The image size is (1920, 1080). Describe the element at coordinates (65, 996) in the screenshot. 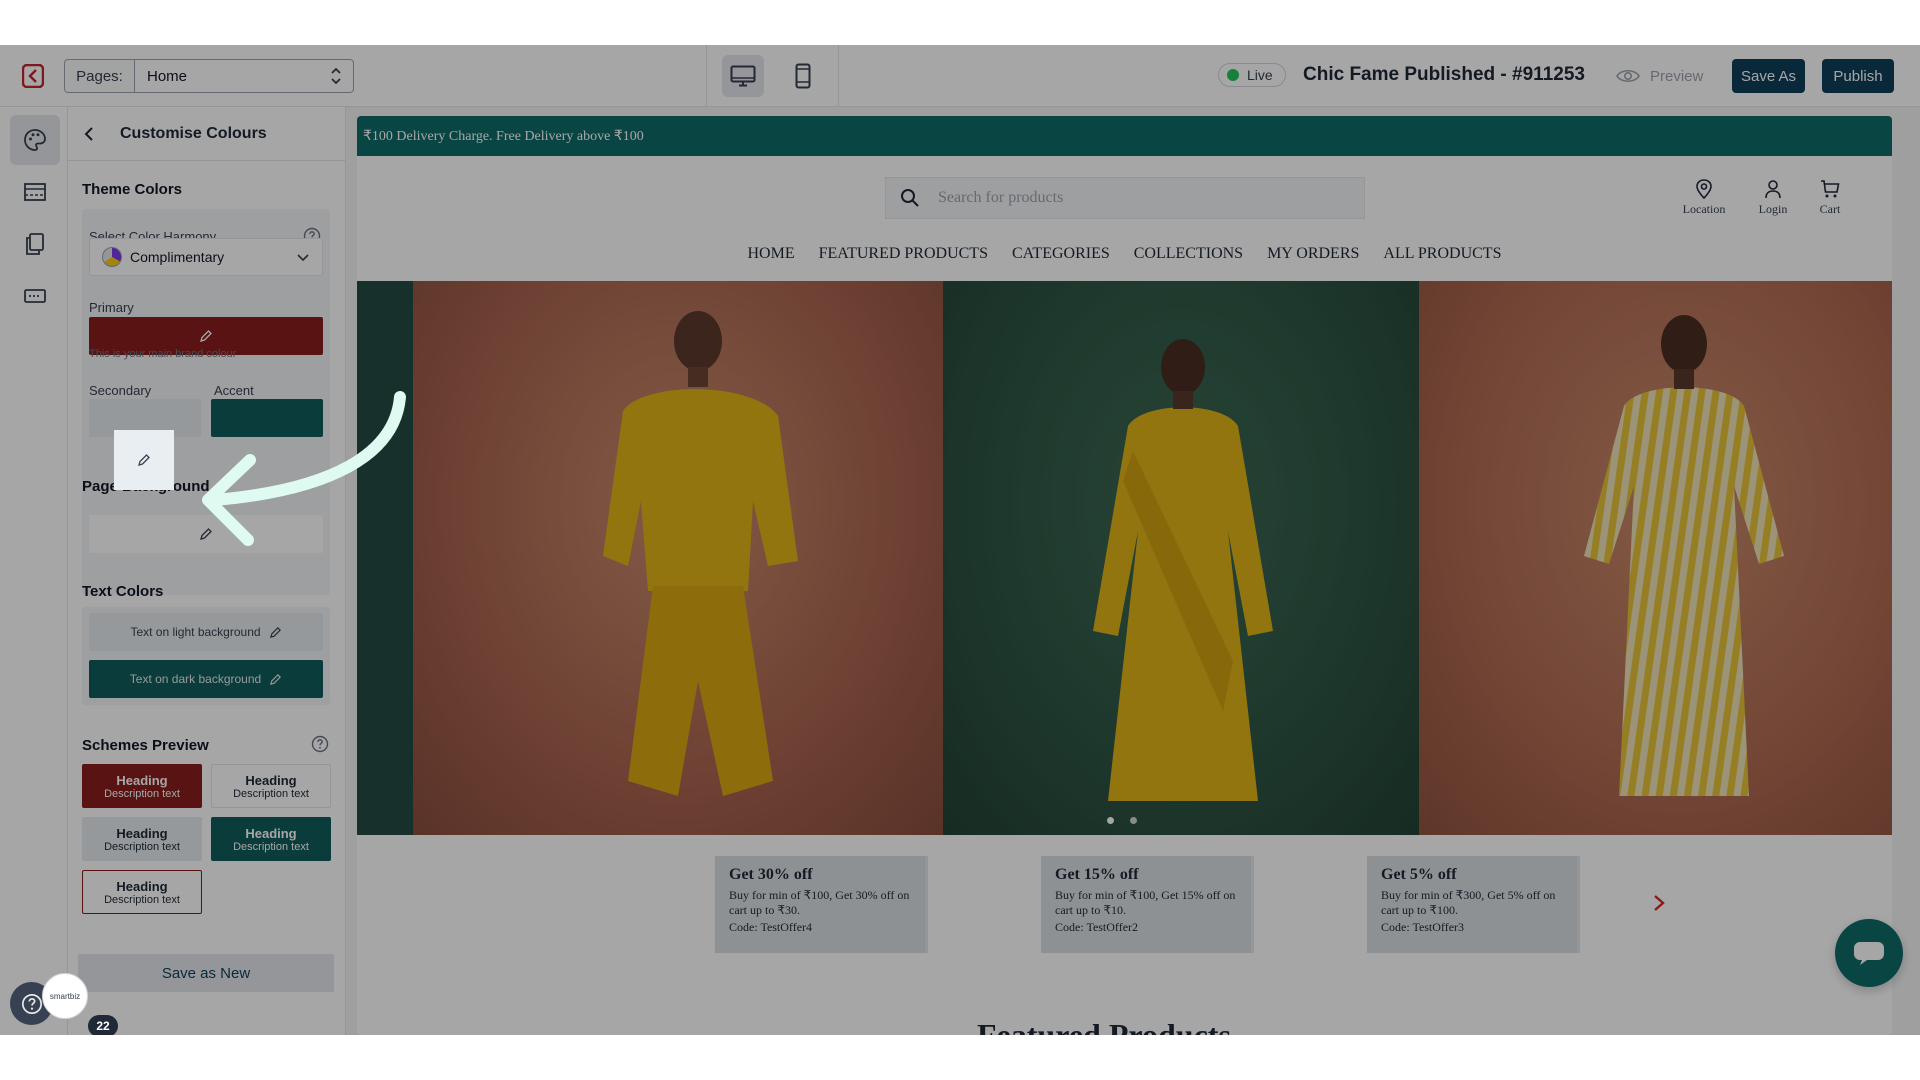

I see `assistant-avatar: smartbiz` at that location.